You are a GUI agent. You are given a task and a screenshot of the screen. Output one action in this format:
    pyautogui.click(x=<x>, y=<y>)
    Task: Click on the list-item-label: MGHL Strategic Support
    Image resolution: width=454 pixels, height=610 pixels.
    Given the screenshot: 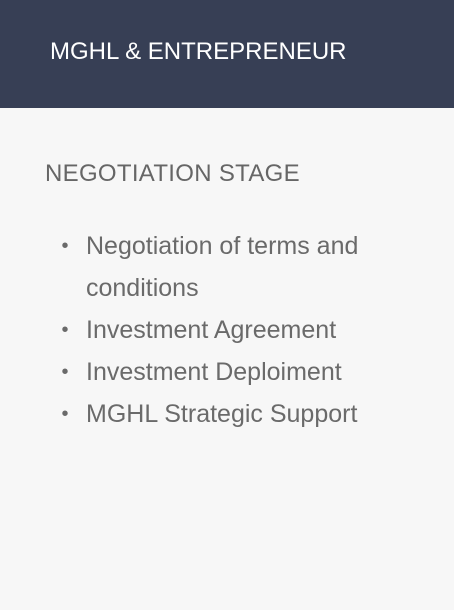 What is the action you would take?
    pyautogui.click(x=222, y=414)
    